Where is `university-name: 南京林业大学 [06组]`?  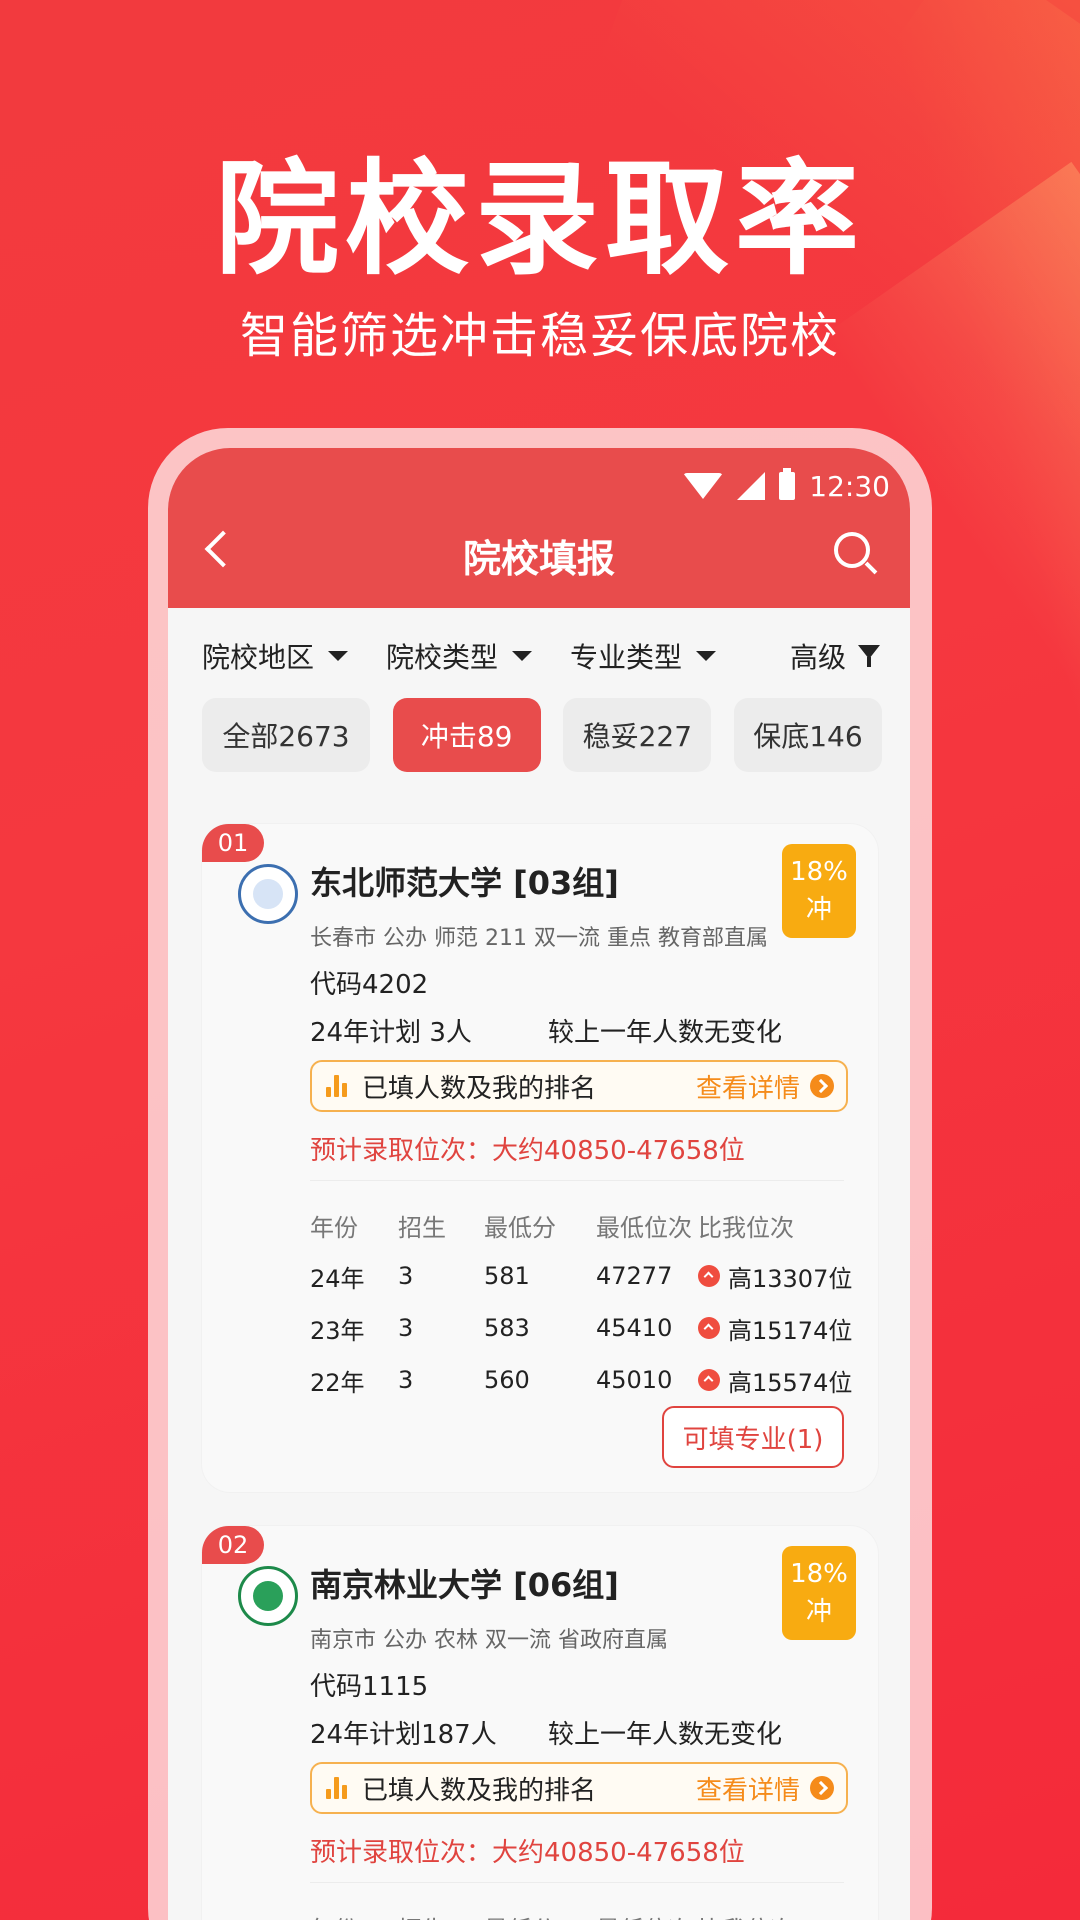
university-name: 南京林业大学 [06组] is located at coordinates (464, 1583).